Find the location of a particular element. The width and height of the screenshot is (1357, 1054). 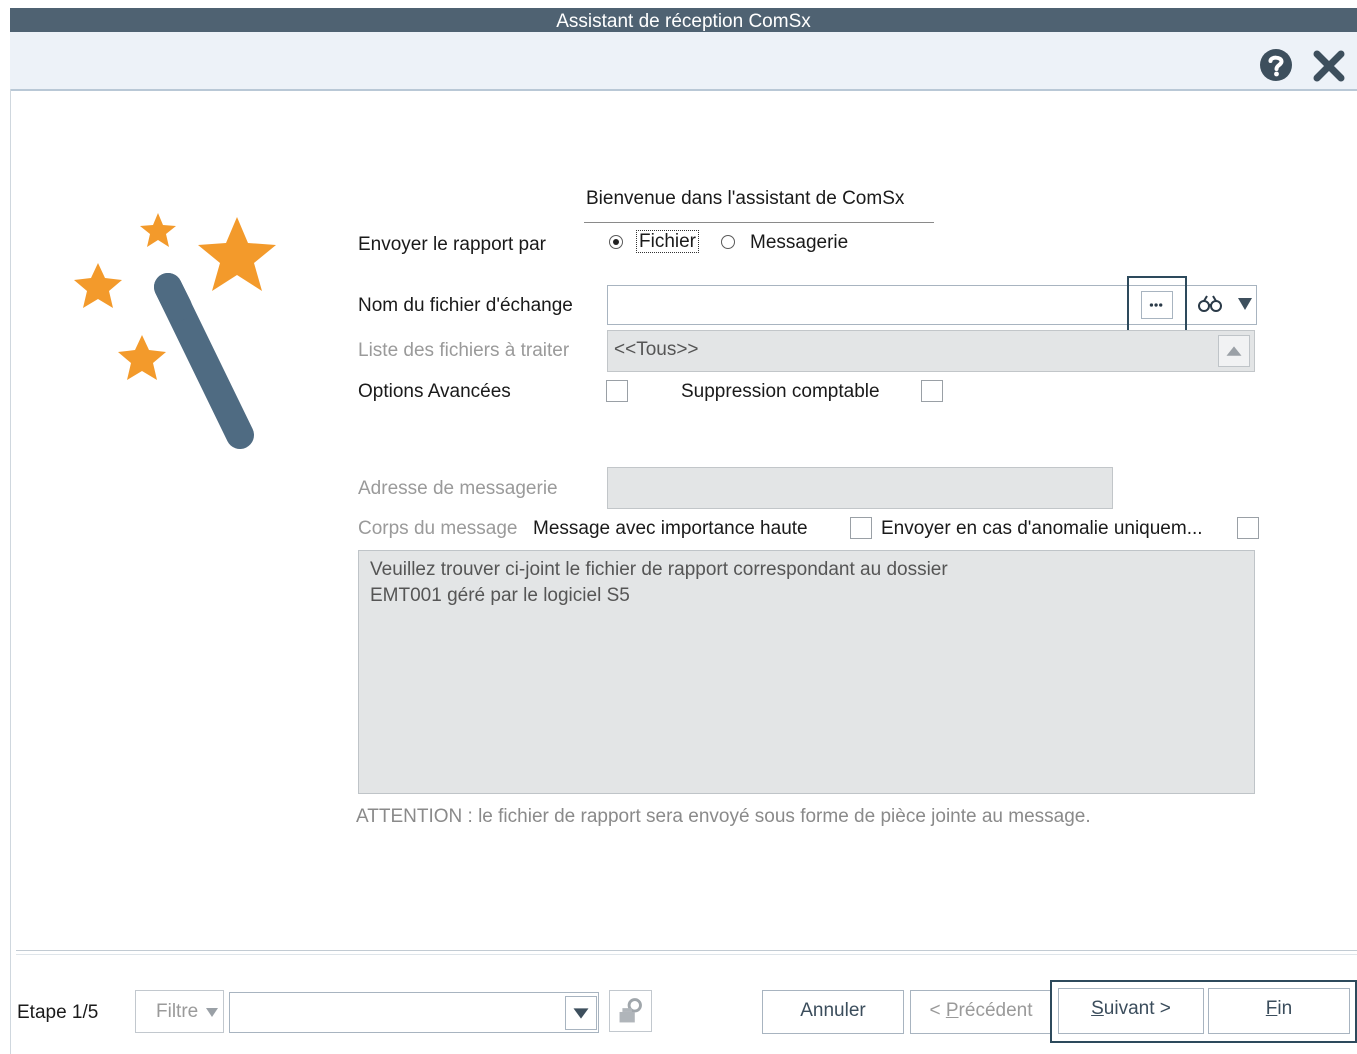

cancel-label: Annuler is located at coordinates (833, 1010).